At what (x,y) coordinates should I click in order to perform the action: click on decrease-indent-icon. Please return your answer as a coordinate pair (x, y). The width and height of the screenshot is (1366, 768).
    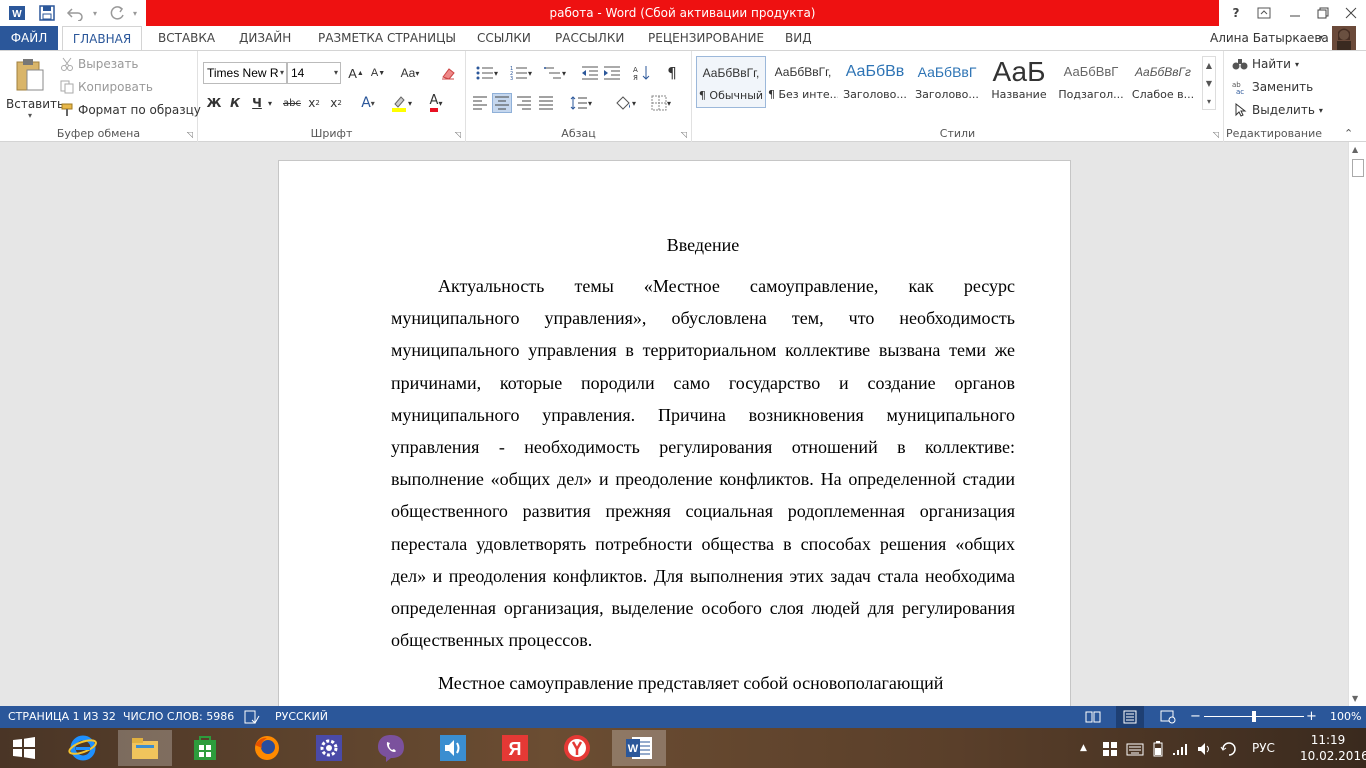
    Looking at the image, I should click on (590, 73).